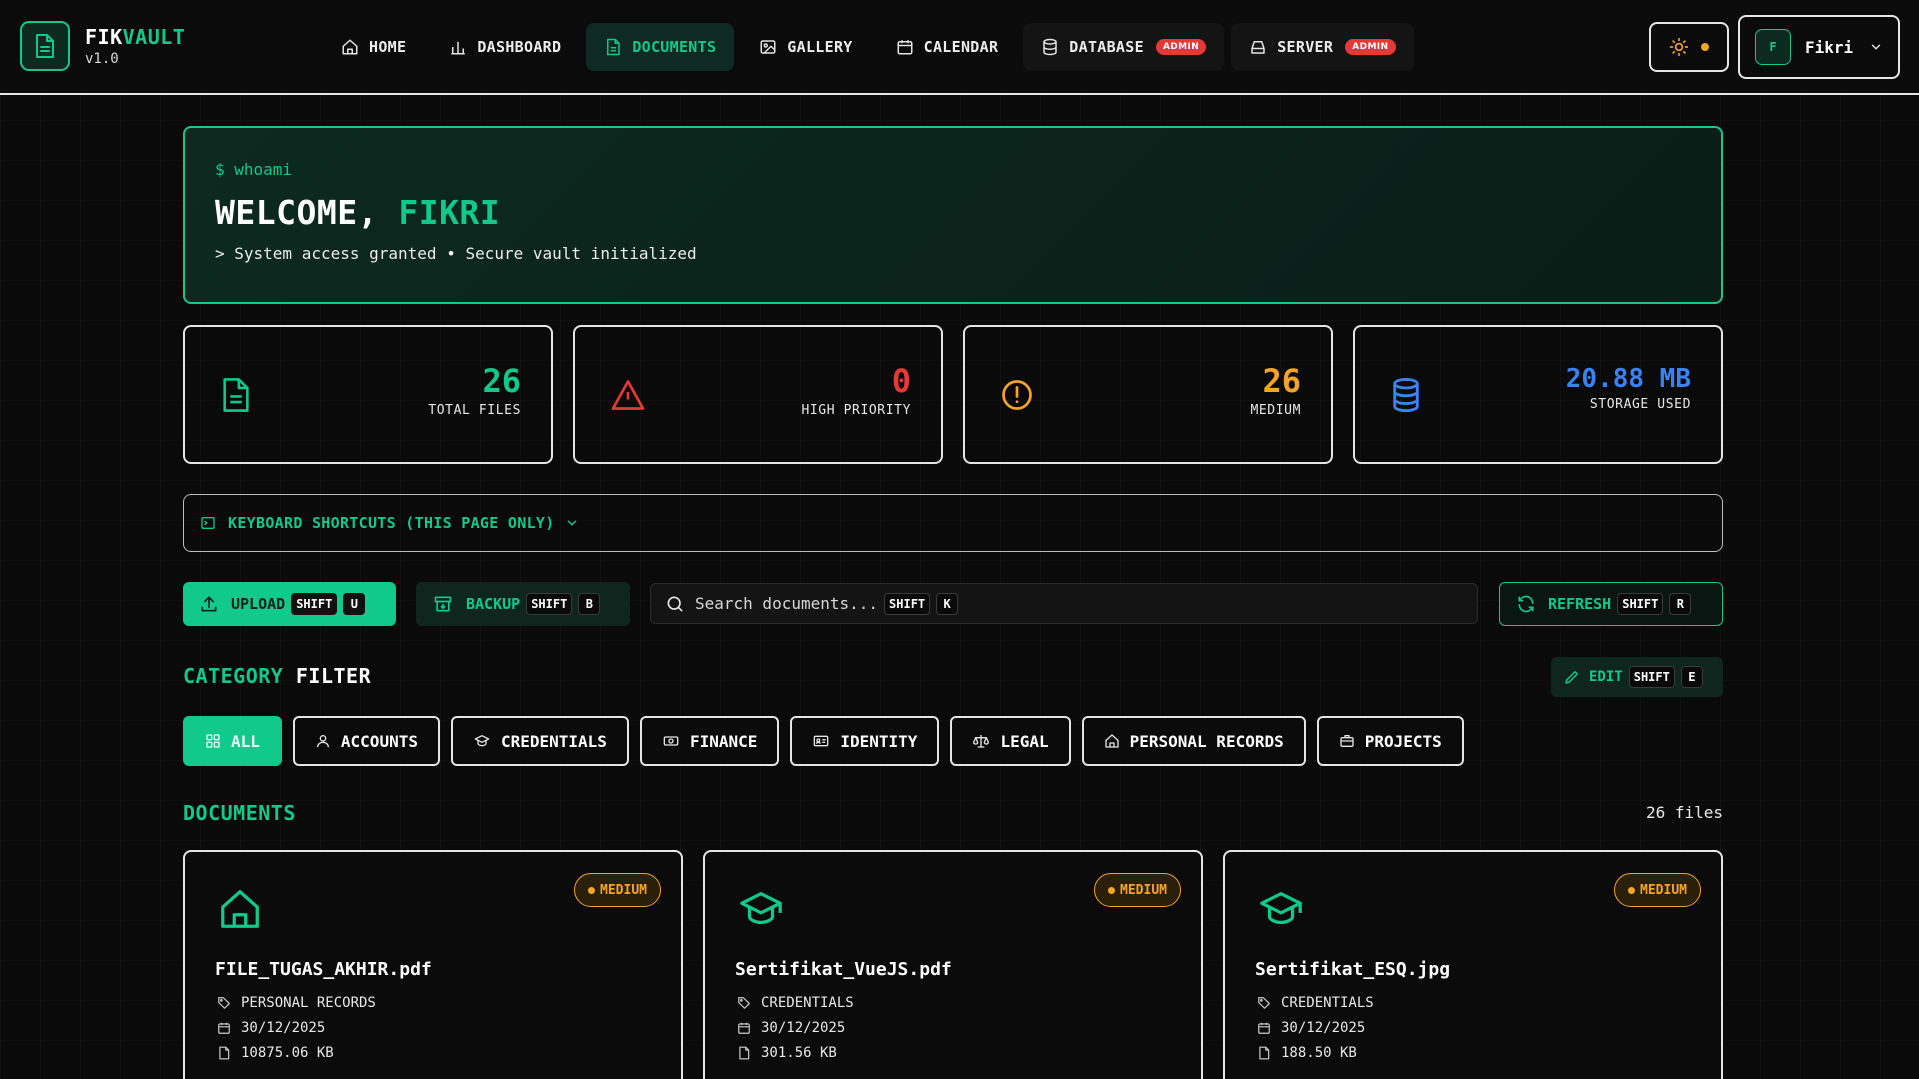  I want to click on nav-dashboard: DASHBOARD, so click(505, 47).